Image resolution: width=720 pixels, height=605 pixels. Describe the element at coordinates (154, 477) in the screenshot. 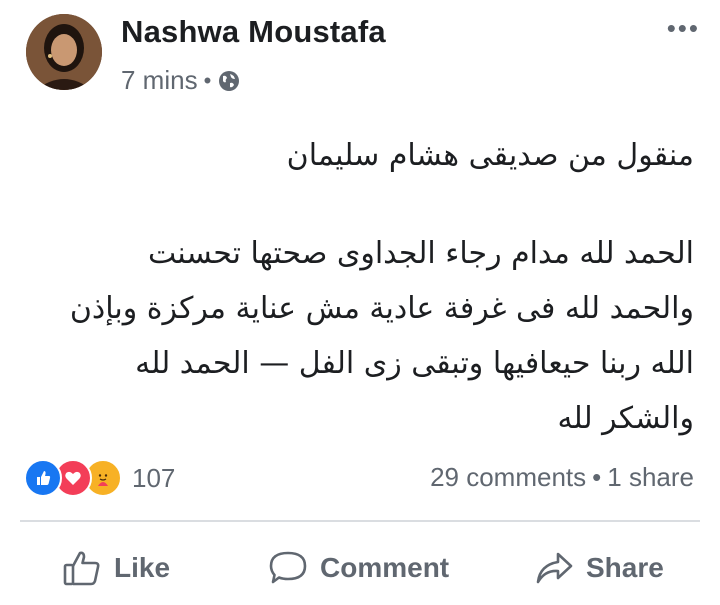

I see `reaction-count: 107` at that location.